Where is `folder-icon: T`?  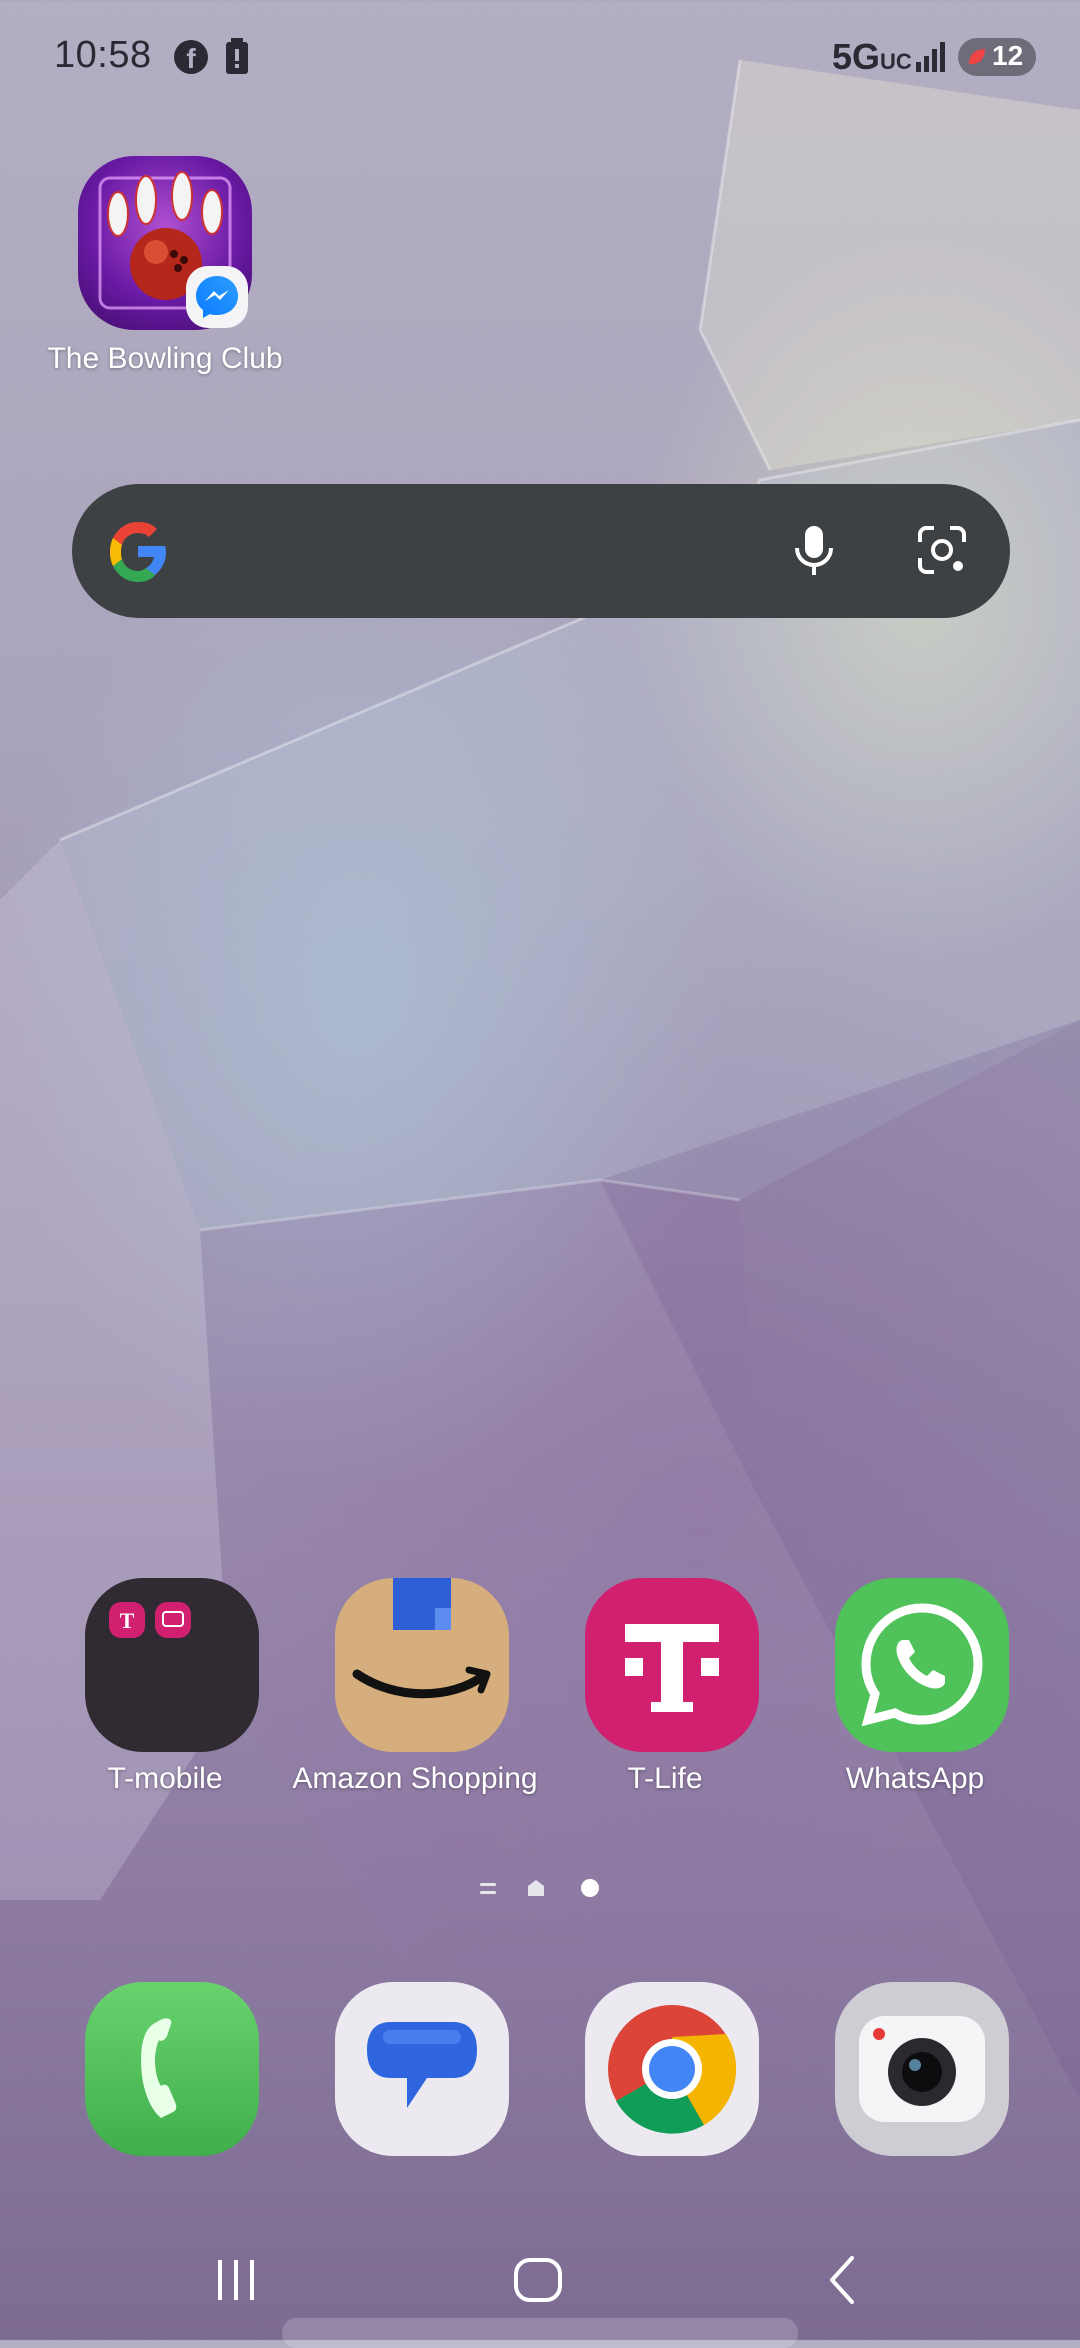 folder-icon: T is located at coordinates (172, 1665).